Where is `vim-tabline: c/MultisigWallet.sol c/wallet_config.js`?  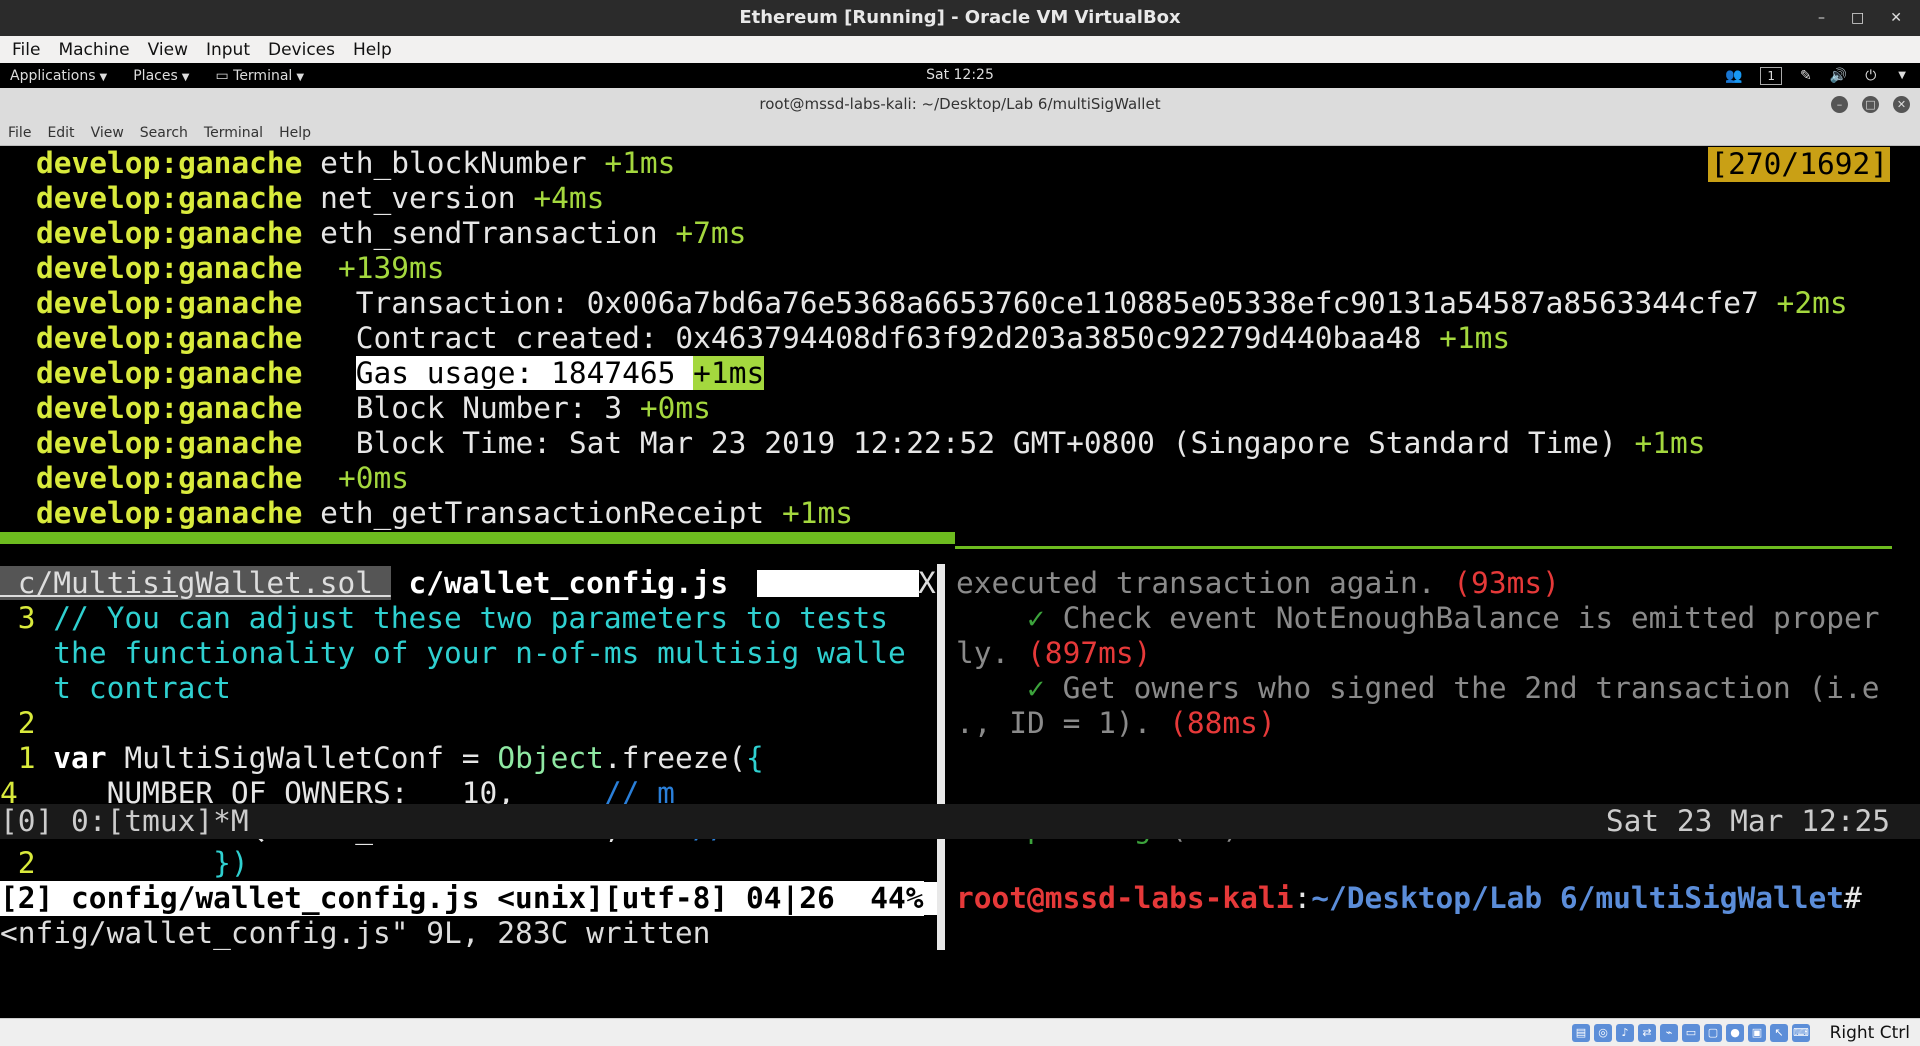
vim-tabline: c/MultisigWallet.sol c/wallet_config.js is located at coordinates (373, 583).